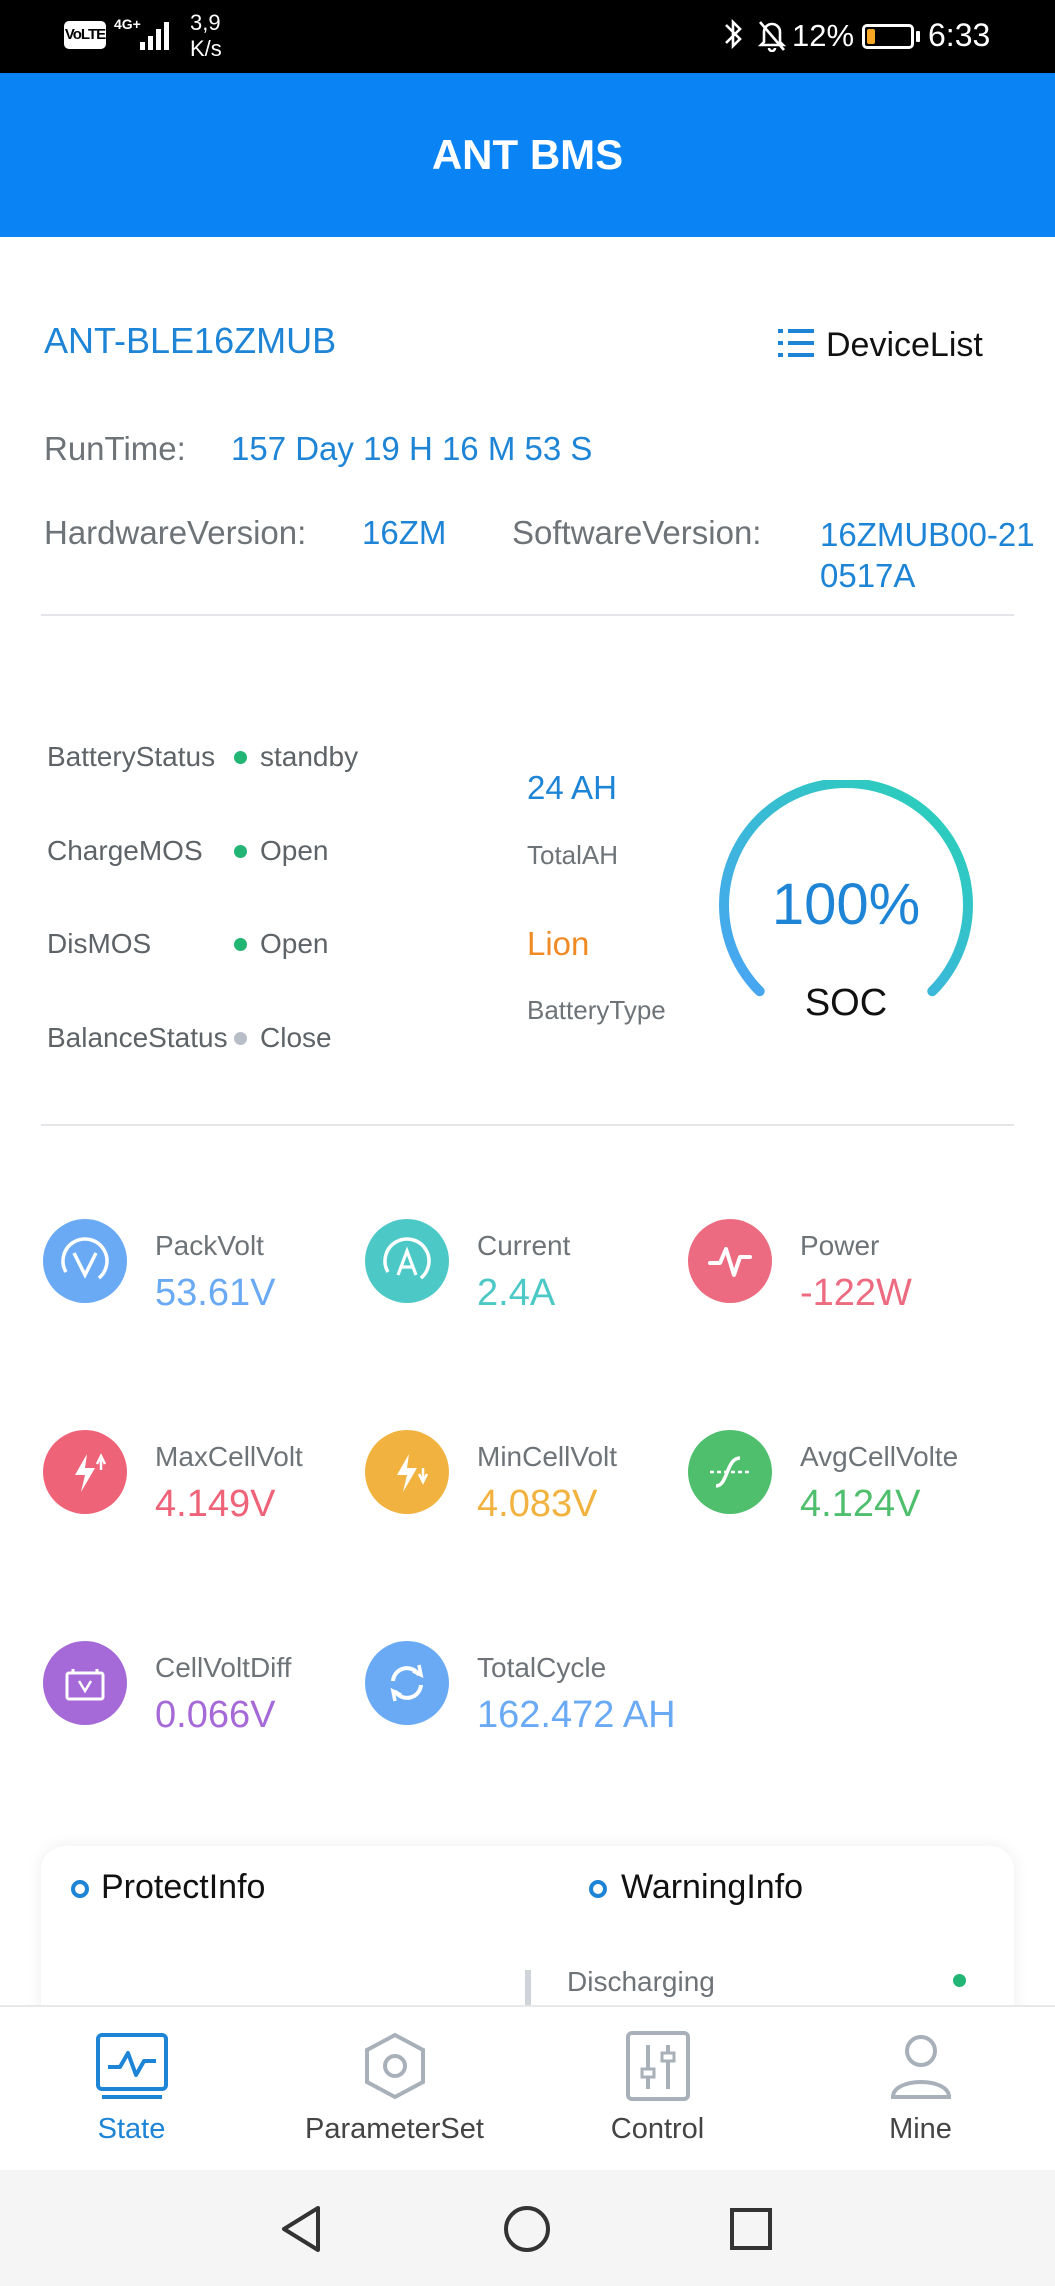 This screenshot has width=1055, height=2286. I want to click on charge-mos-label: ChargeMOS, so click(125, 850).